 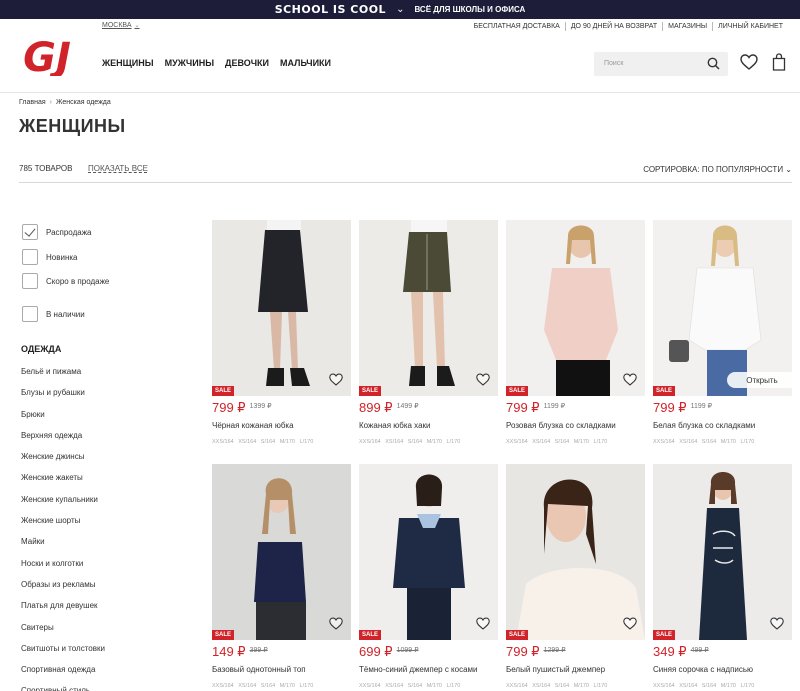 What do you see at coordinates (717, 169) in the screenshot?
I see `sort-dropdown: СОРТИРОВКА: ПО ПОПУЛЯРНОСТИ ⌄` at bounding box center [717, 169].